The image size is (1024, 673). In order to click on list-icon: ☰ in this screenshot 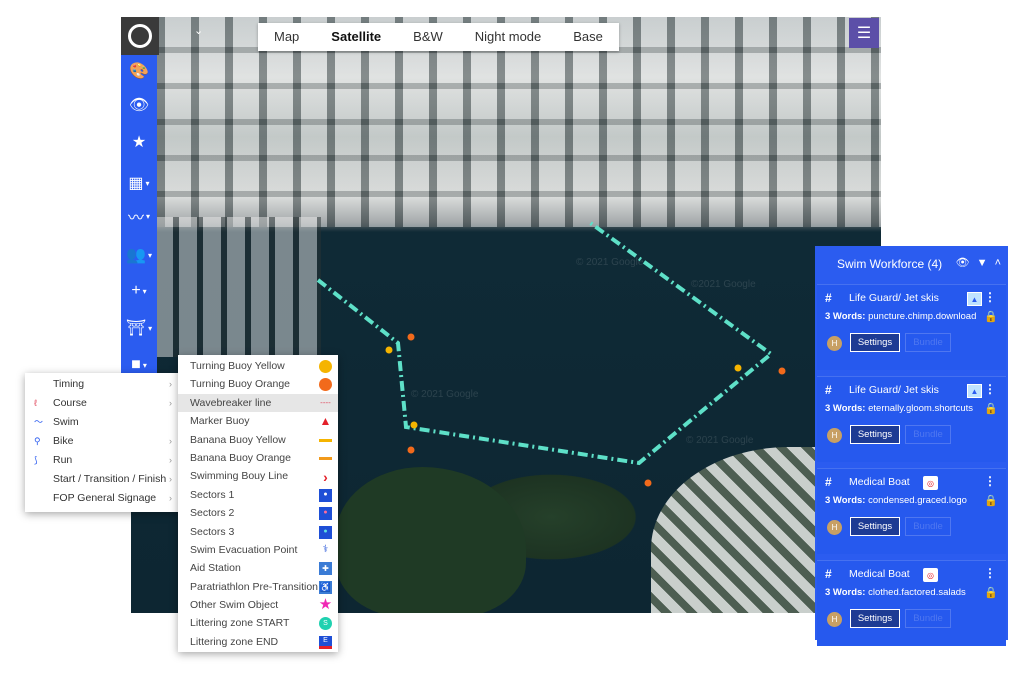, I will do `click(864, 33)`.